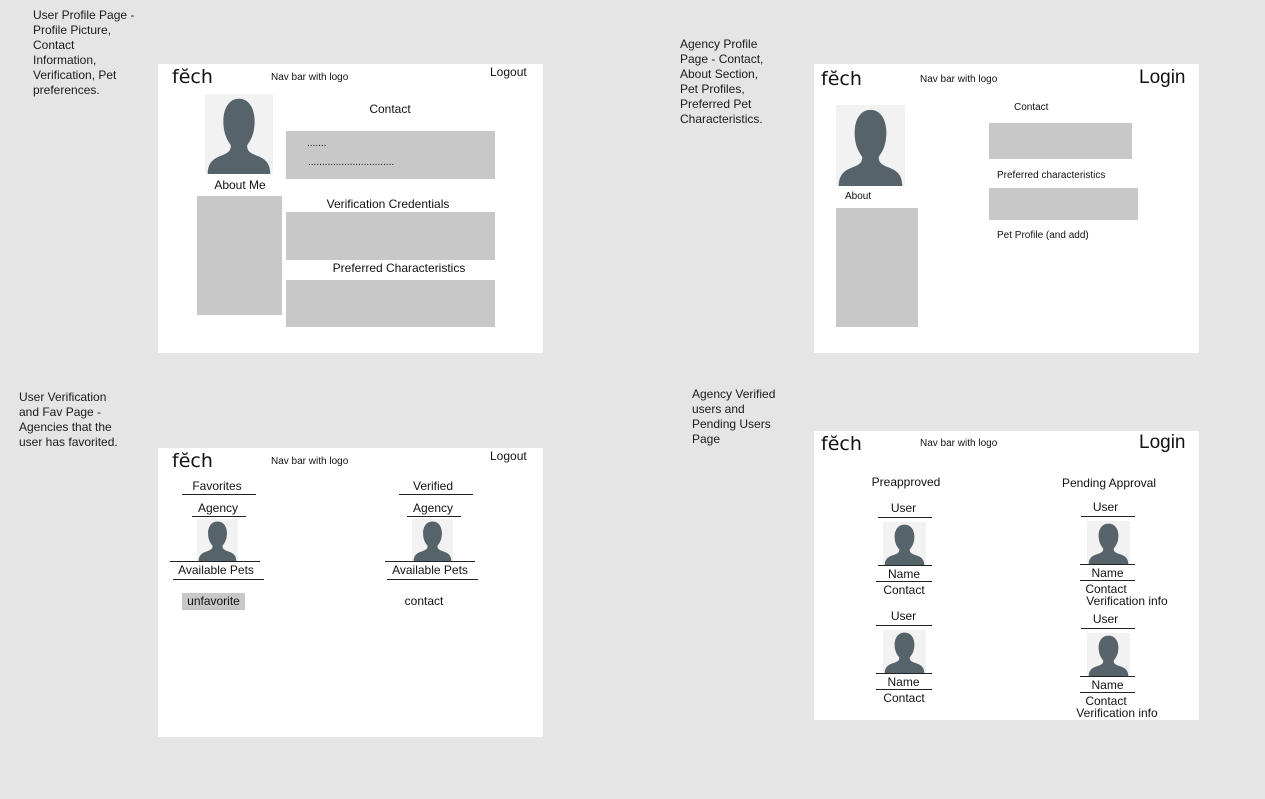 This screenshot has width=1265, height=799. What do you see at coordinates (1109, 483) in the screenshot?
I see `pending-header: Pending Approval` at bounding box center [1109, 483].